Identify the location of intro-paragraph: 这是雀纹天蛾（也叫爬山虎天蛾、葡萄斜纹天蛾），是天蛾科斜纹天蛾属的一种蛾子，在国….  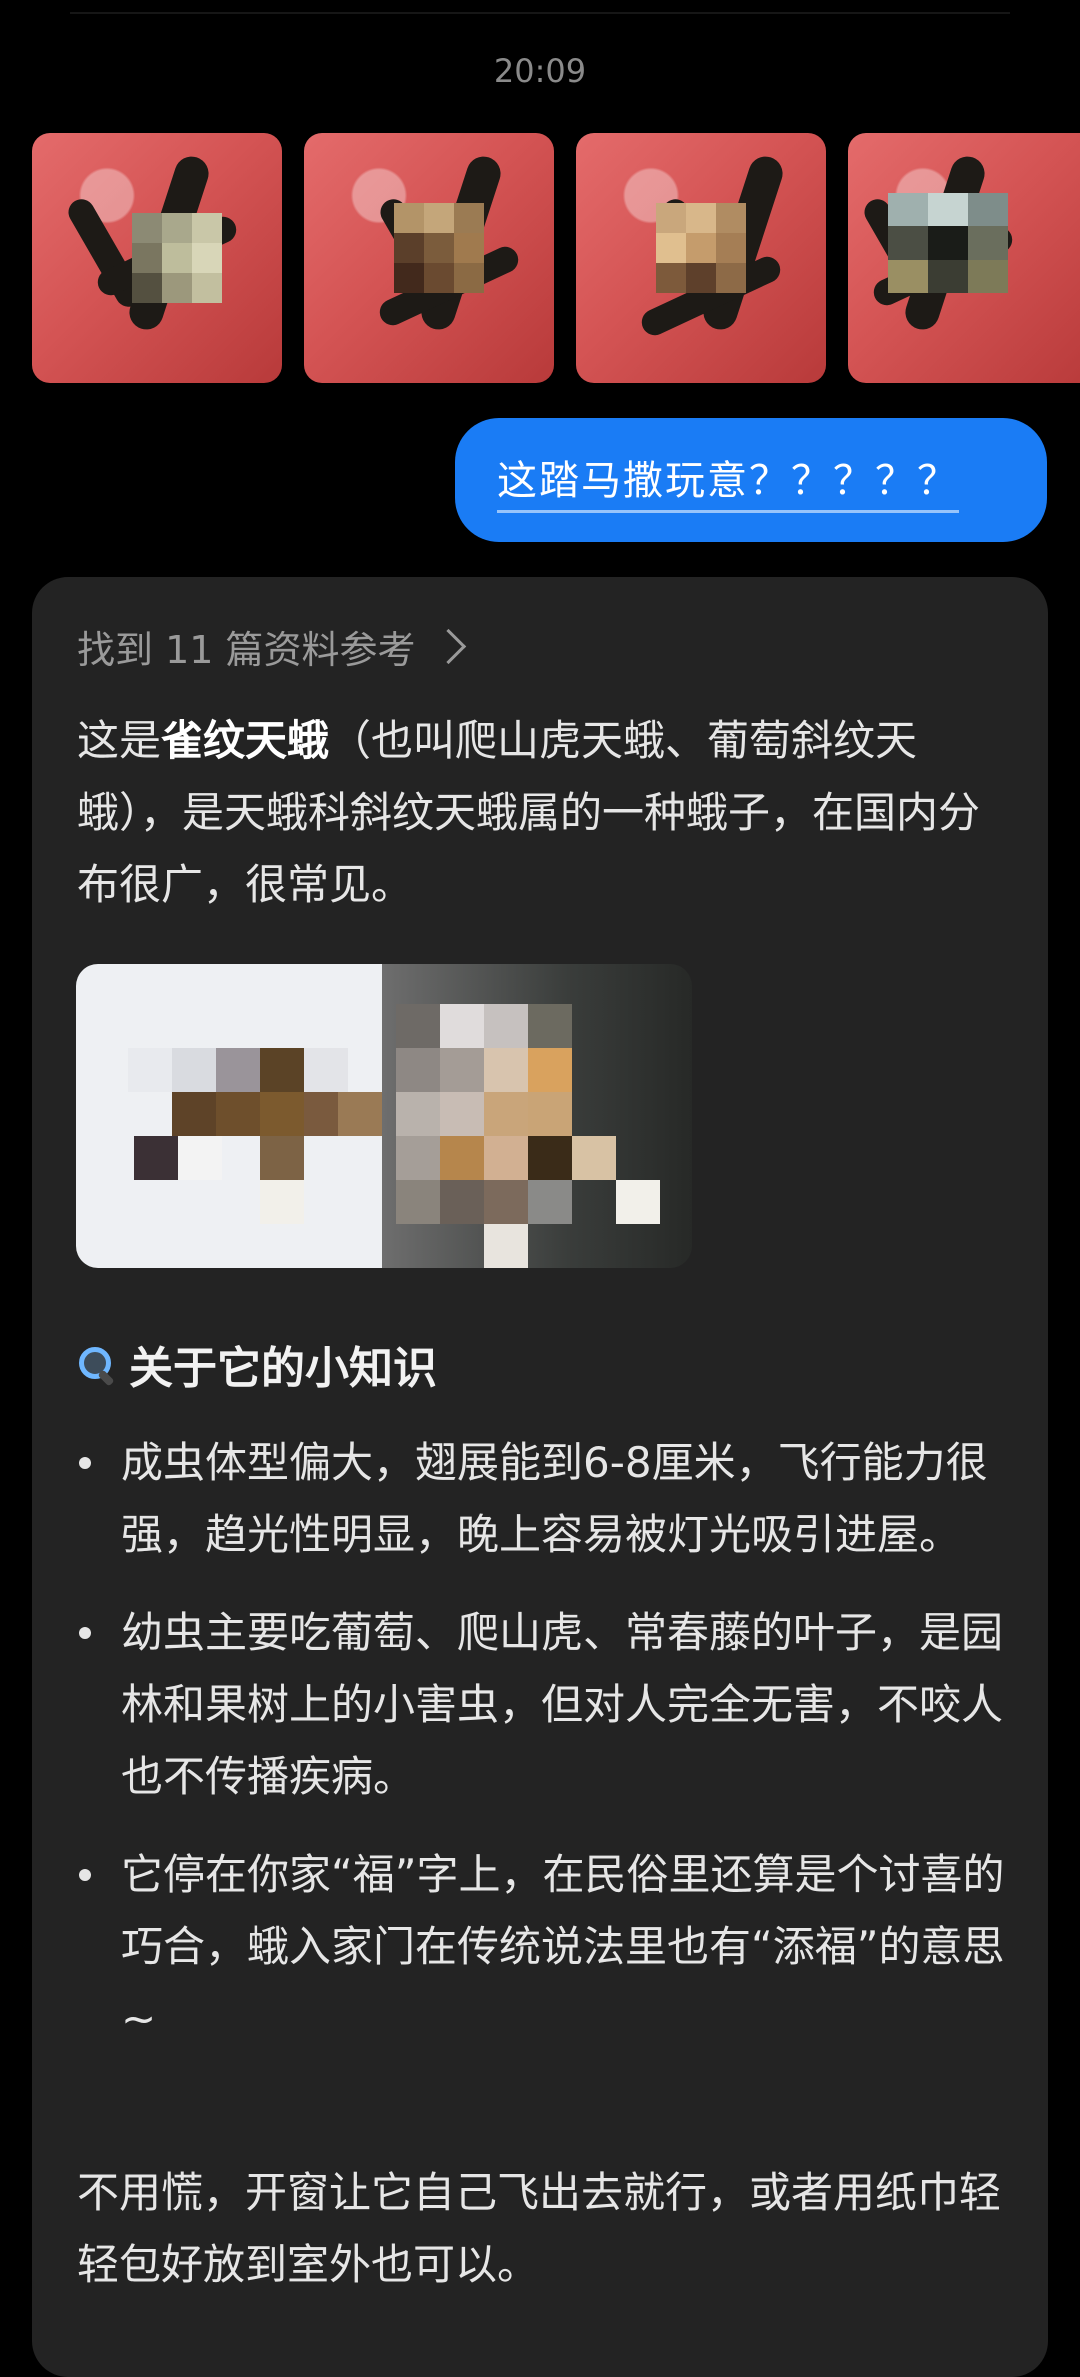
(547, 813).